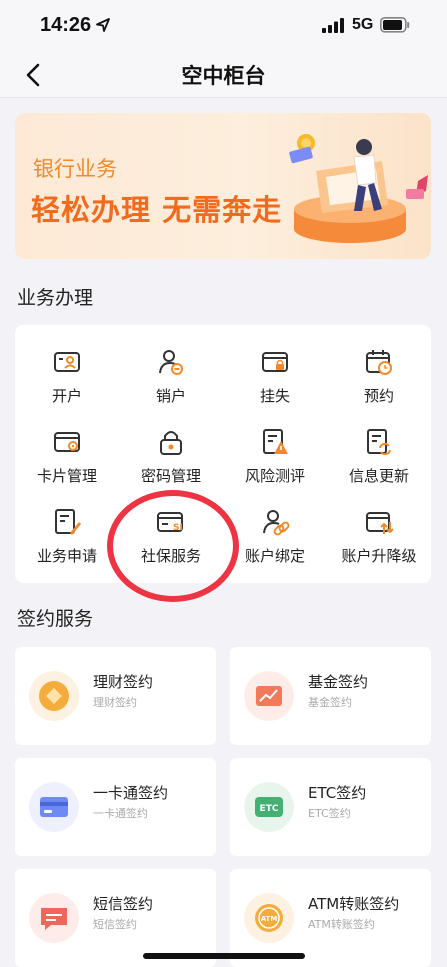 This screenshot has height=967, width=447. Describe the element at coordinates (338, 682) in the screenshot. I see `contract-title: 基金签约` at that location.